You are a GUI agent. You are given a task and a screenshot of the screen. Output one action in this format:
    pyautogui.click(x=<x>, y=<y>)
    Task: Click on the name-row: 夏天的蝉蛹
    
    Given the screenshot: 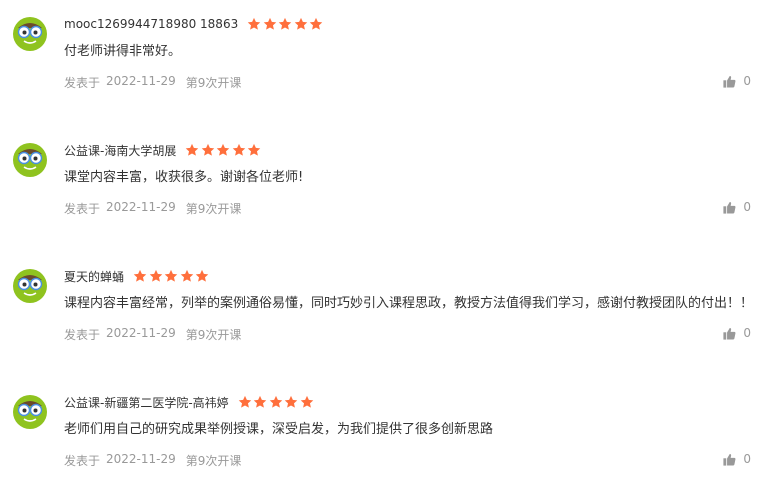 What is the action you would take?
    pyautogui.click(x=137, y=276)
    